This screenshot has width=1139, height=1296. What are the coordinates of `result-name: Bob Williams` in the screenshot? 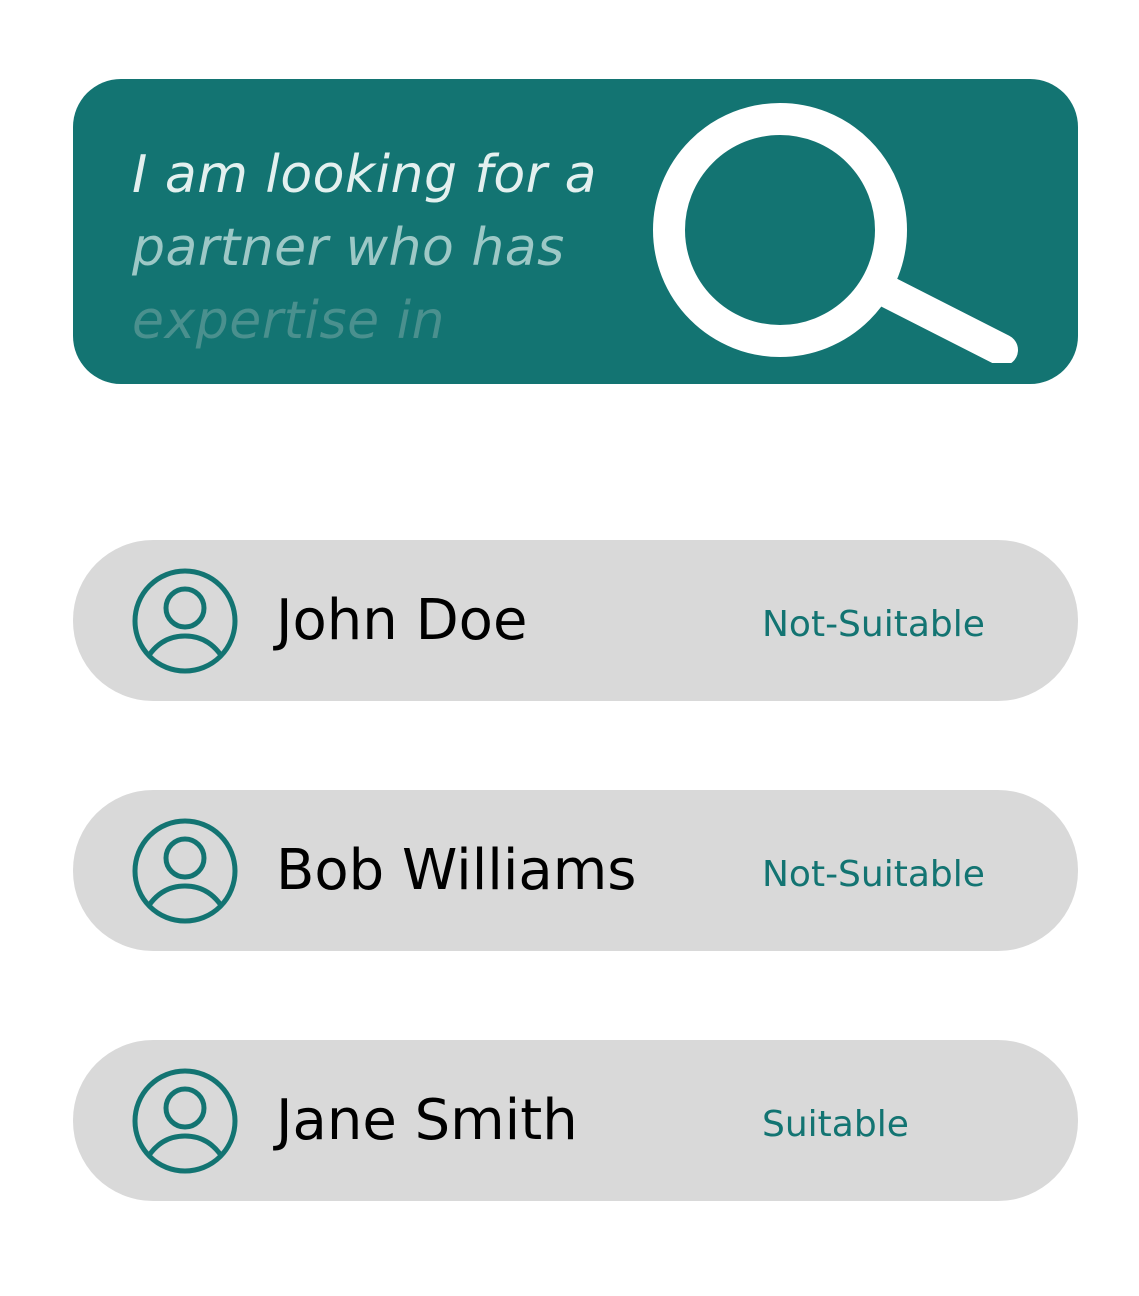 It's located at (456, 870).